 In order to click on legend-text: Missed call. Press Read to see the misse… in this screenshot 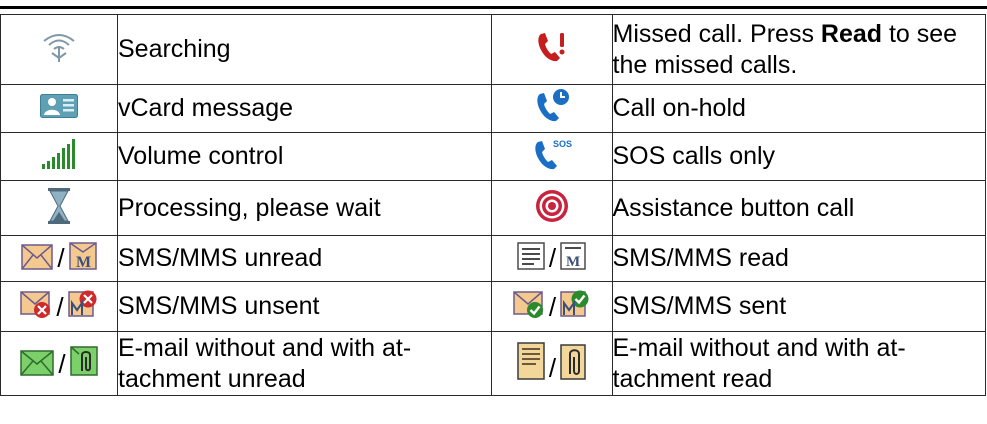, I will do `click(798, 49)`.